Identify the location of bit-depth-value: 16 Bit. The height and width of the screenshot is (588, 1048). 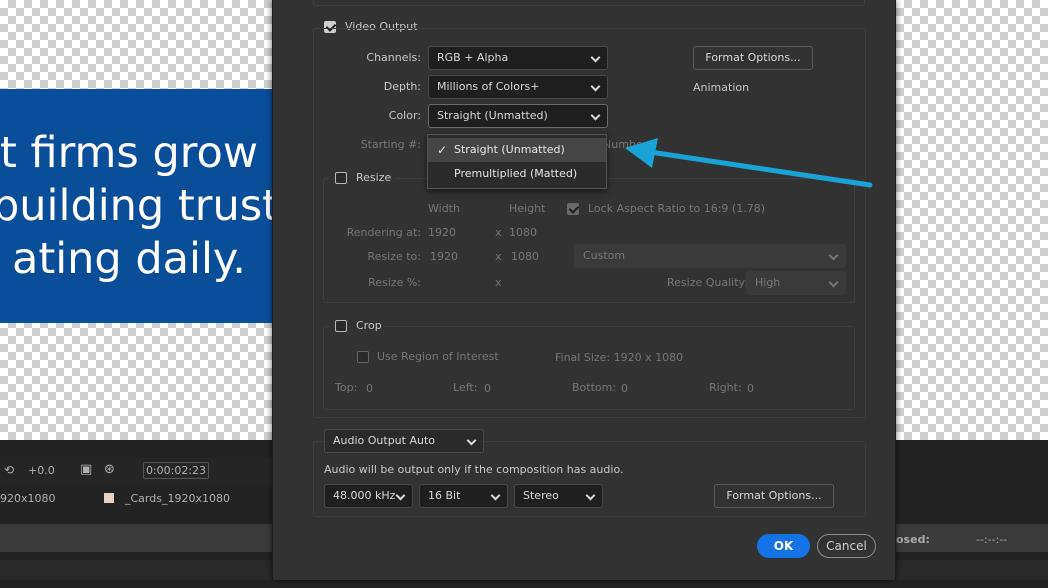
(444, 495).